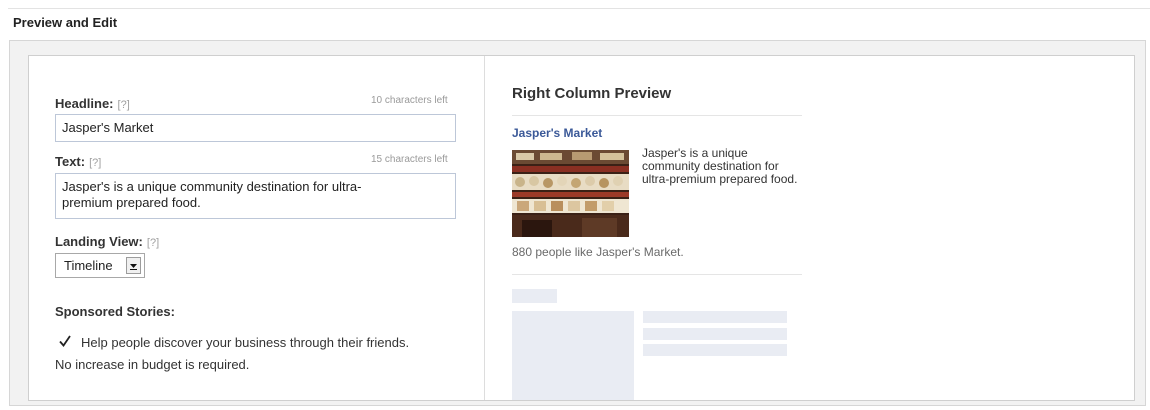  What do you see at coordinates (557, 133) in the screenshot?
I see `ad-title-link: Jasper's Market` at bounding box center [557, 133].